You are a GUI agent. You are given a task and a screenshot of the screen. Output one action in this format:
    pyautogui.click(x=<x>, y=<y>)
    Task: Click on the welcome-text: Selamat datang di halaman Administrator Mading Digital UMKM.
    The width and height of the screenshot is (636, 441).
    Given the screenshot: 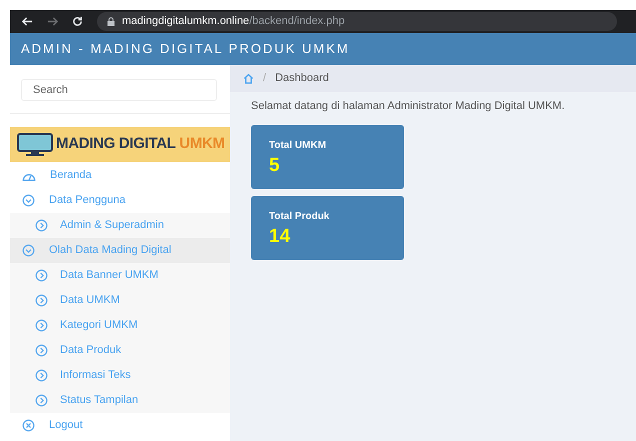 What is the action you would take?
    pyautogui.click(x=408, y=106)
    